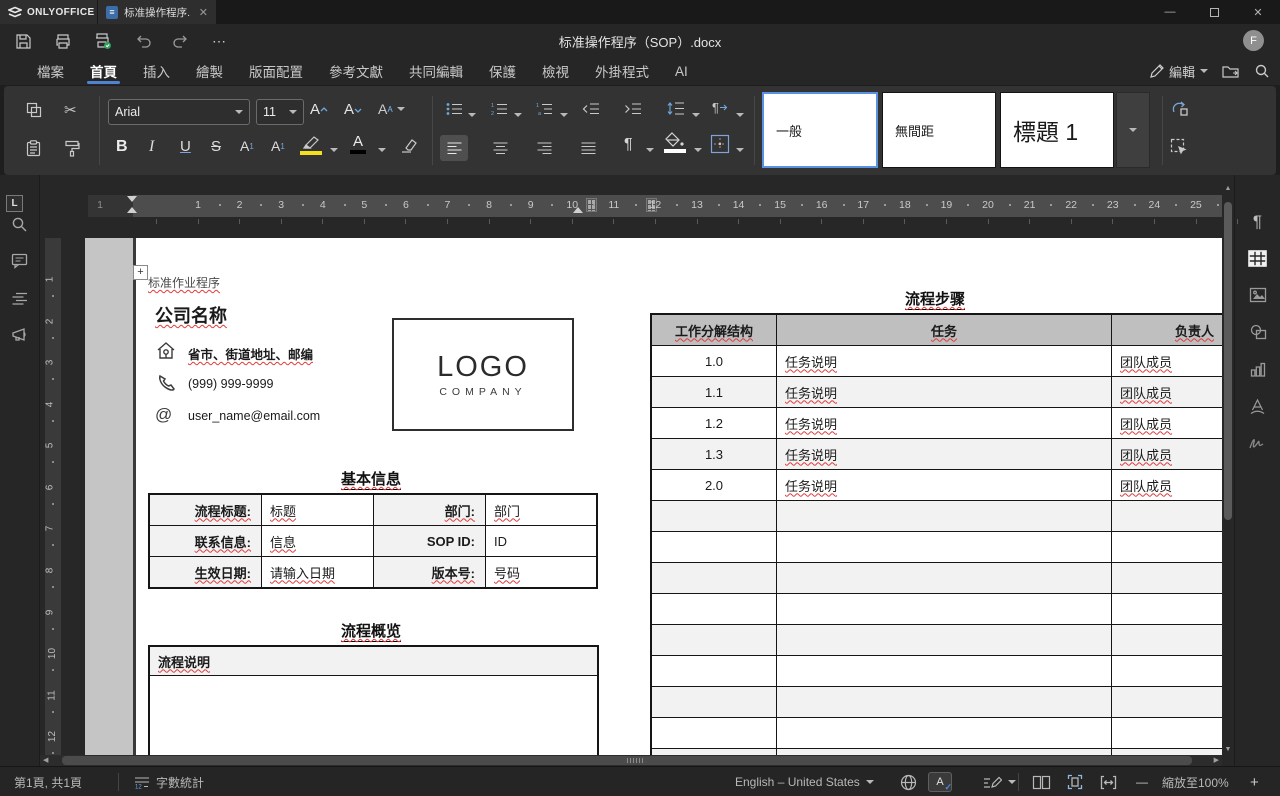  Describe the element at coordinates (939, 130) in the screenshot. I see `style-card: 無間距` at that location.